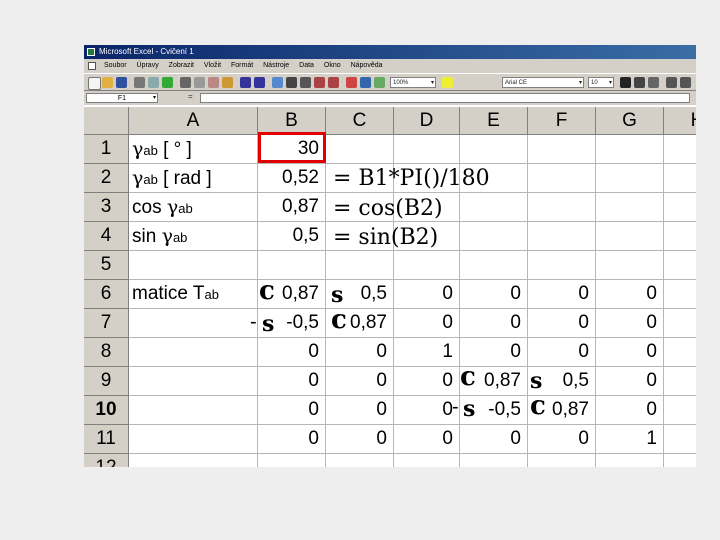 The width and height of the screenshot is (720, 540). I want to click on cell-g2, so click(630, 178).